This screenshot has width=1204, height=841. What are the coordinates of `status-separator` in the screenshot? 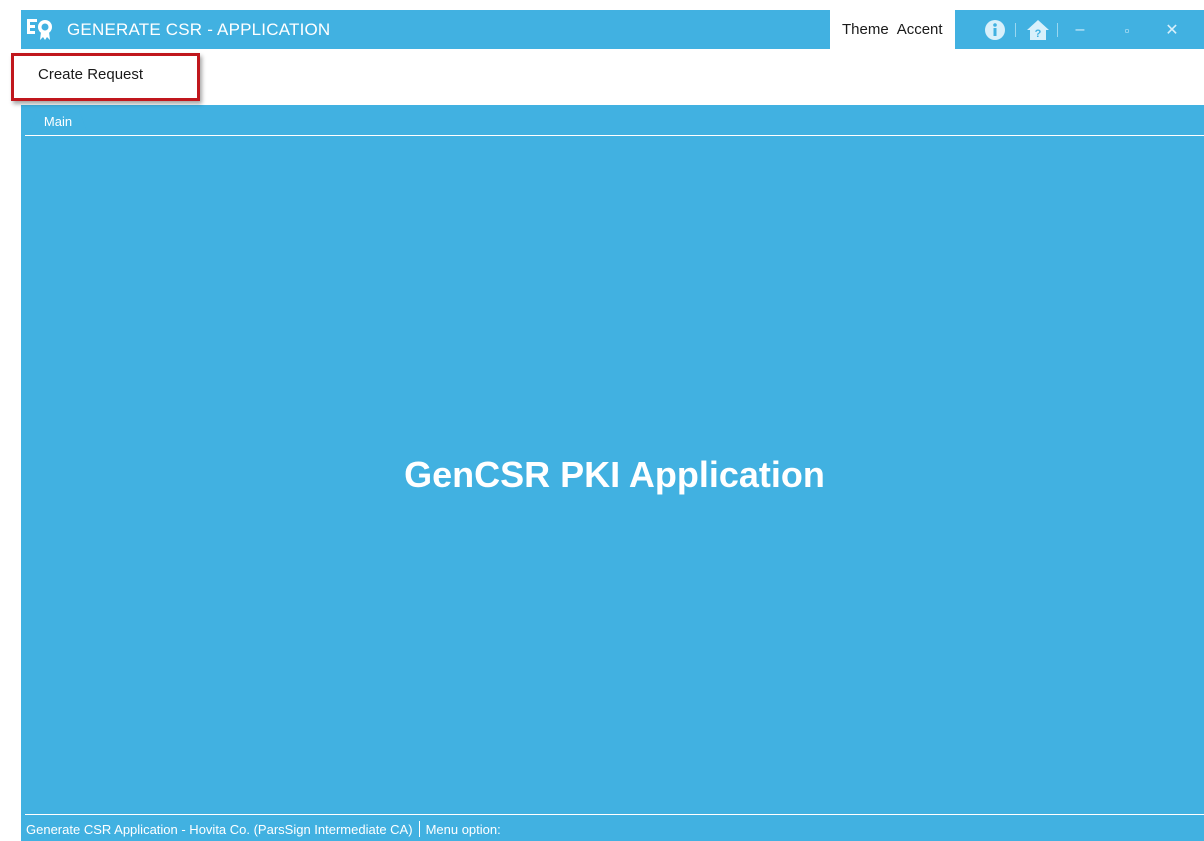 It's located at (419, 829).